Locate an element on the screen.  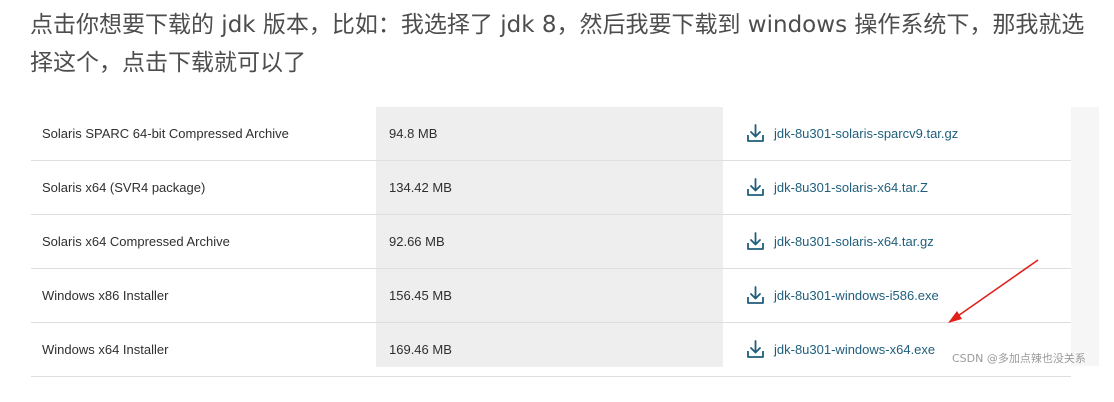
download-link: jdk-8u301-solaris-x64.tar.gz is located at coordinates (854, 241).